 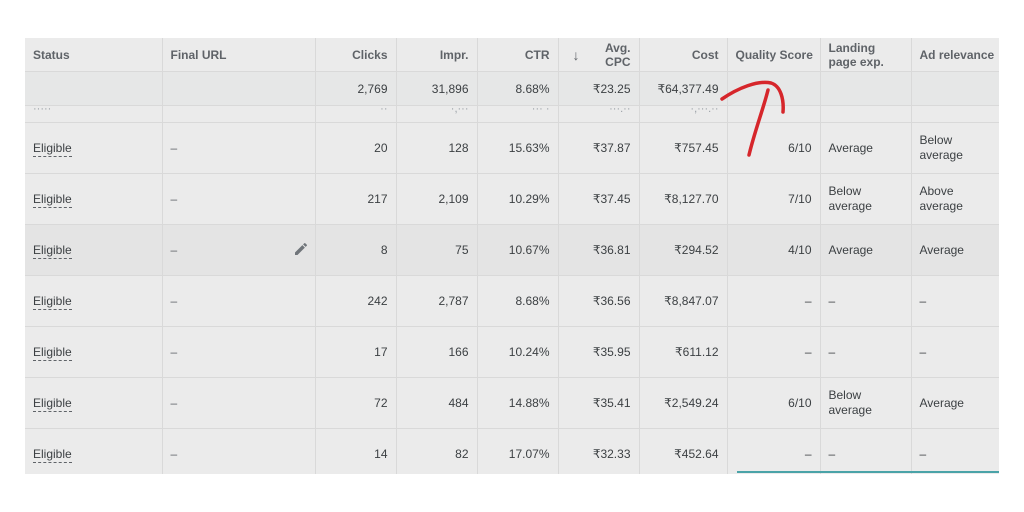 I want to click on clipped-clicks: ··, so click(x=384, y=110).